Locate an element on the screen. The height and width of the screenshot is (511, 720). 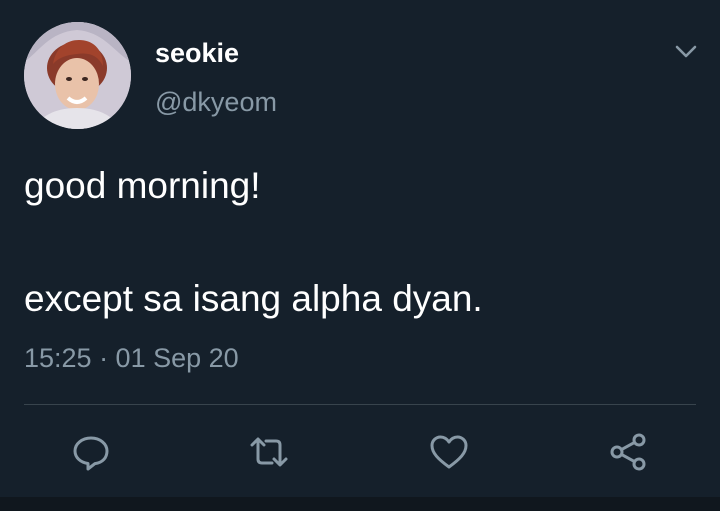
avatar is located at coordinates (77, 75).